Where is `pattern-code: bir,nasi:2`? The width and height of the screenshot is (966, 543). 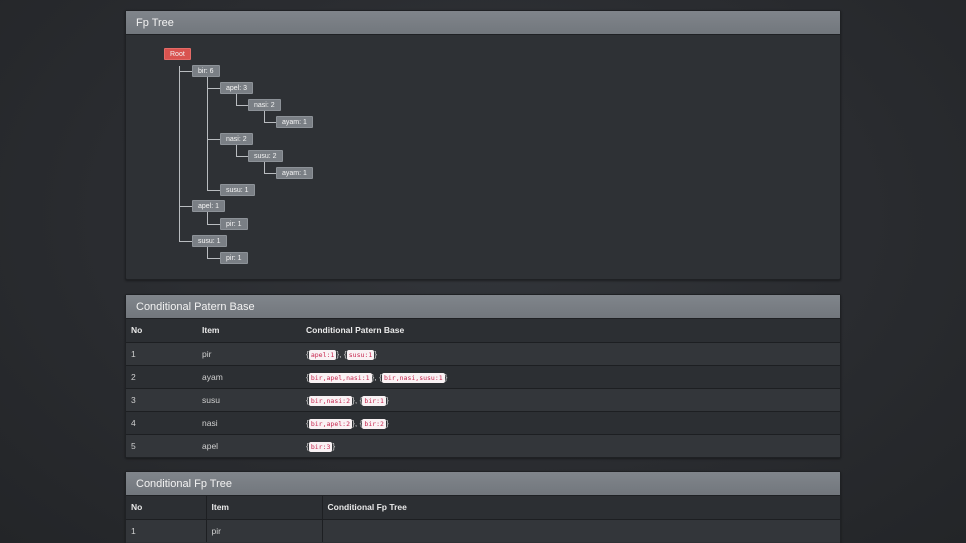
pattern-code: bir,nasi:2 is located at coordinates (330, 400).